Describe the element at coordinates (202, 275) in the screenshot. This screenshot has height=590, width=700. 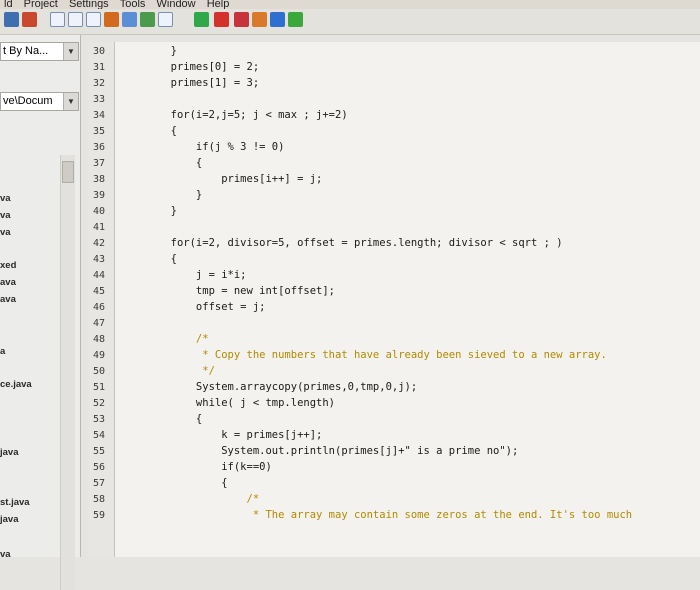
I see `code-line: j = i*i;` at that location.